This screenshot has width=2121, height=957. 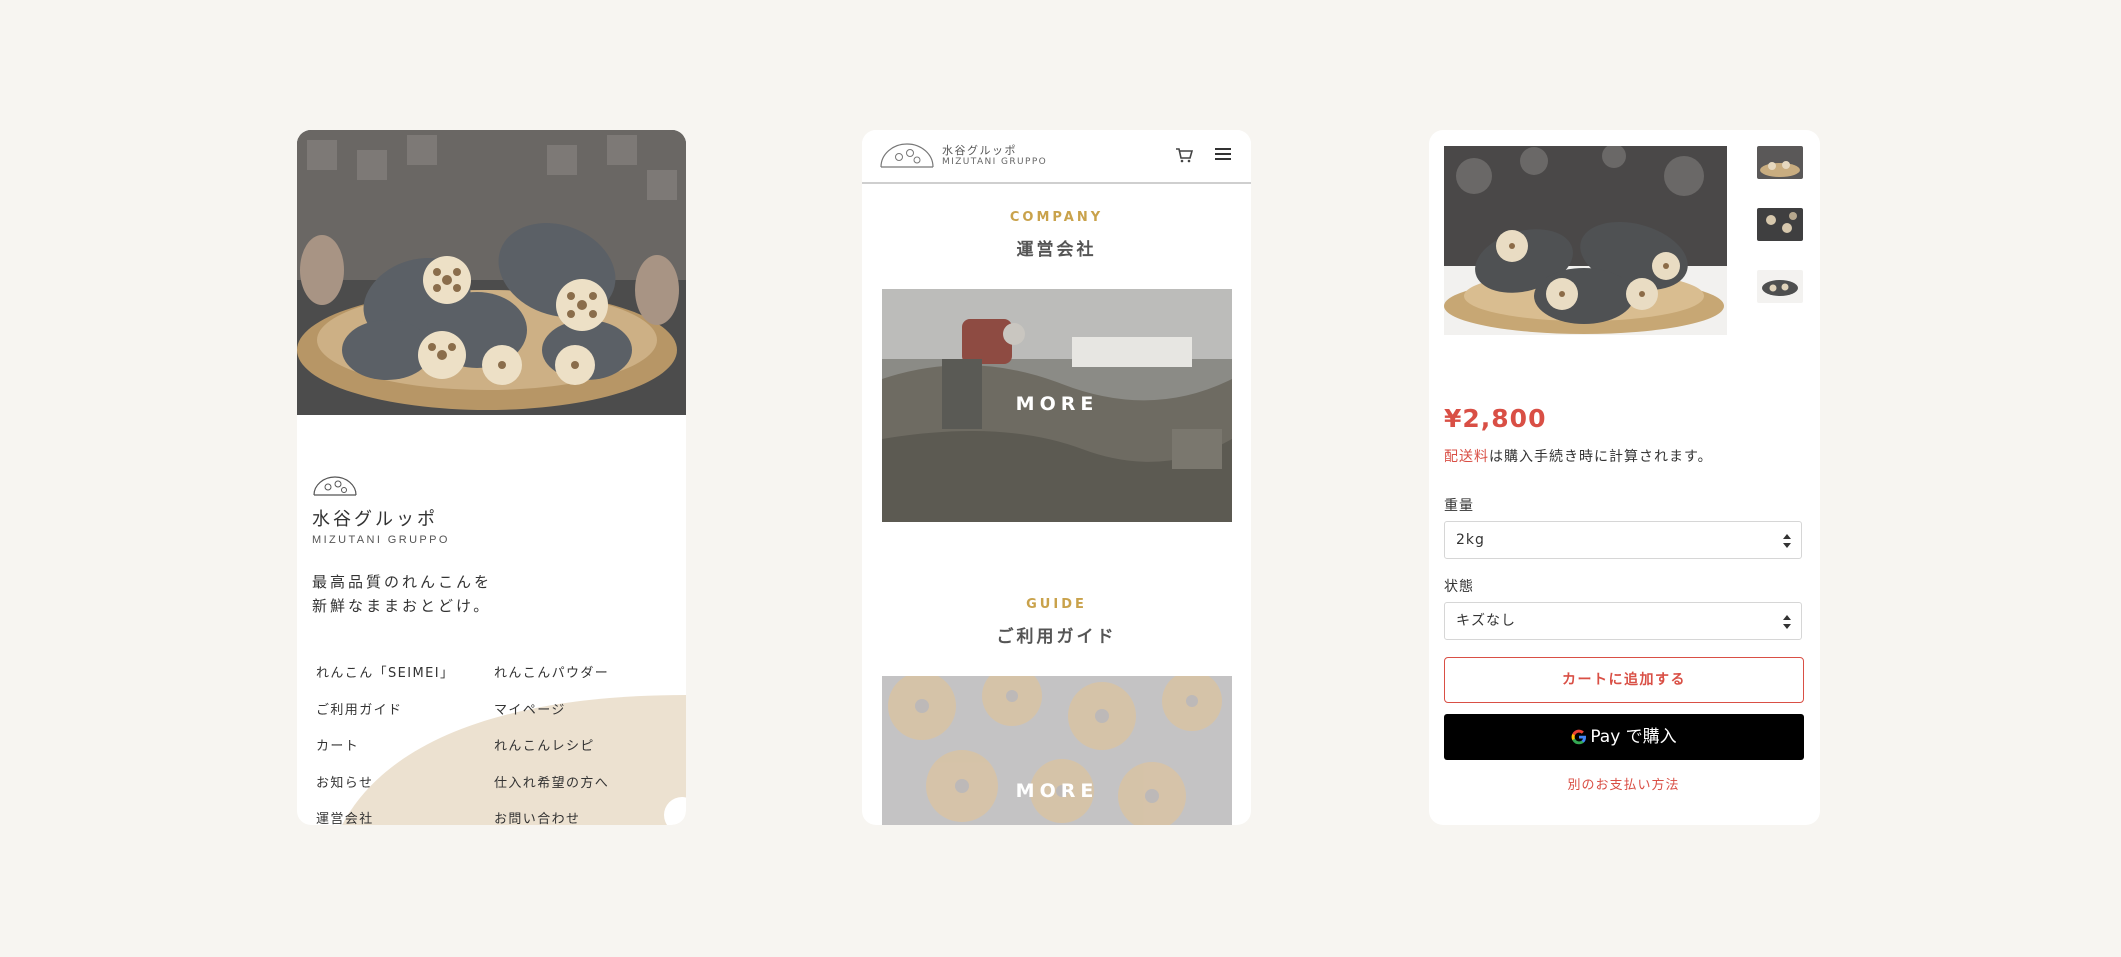 I want to click on product-price: ¥2,800, so click(x=1495, y=418).